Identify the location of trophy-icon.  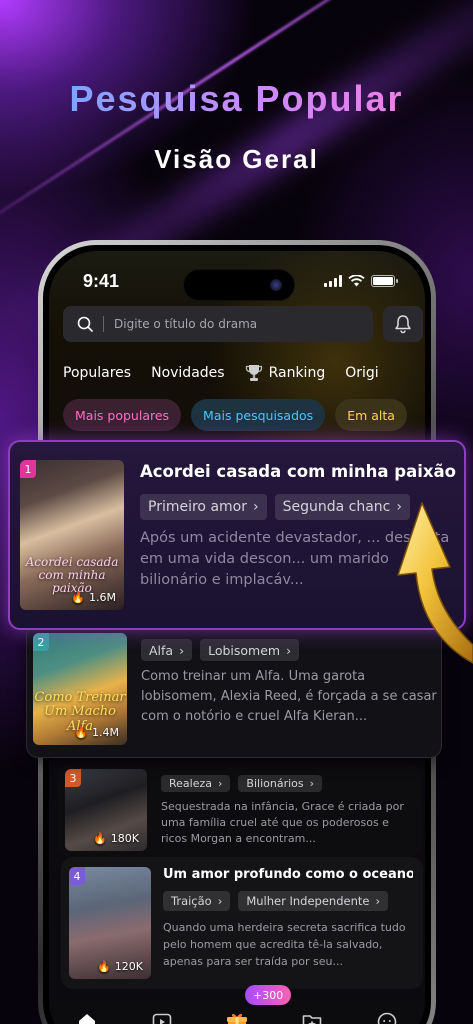
(253, 373).